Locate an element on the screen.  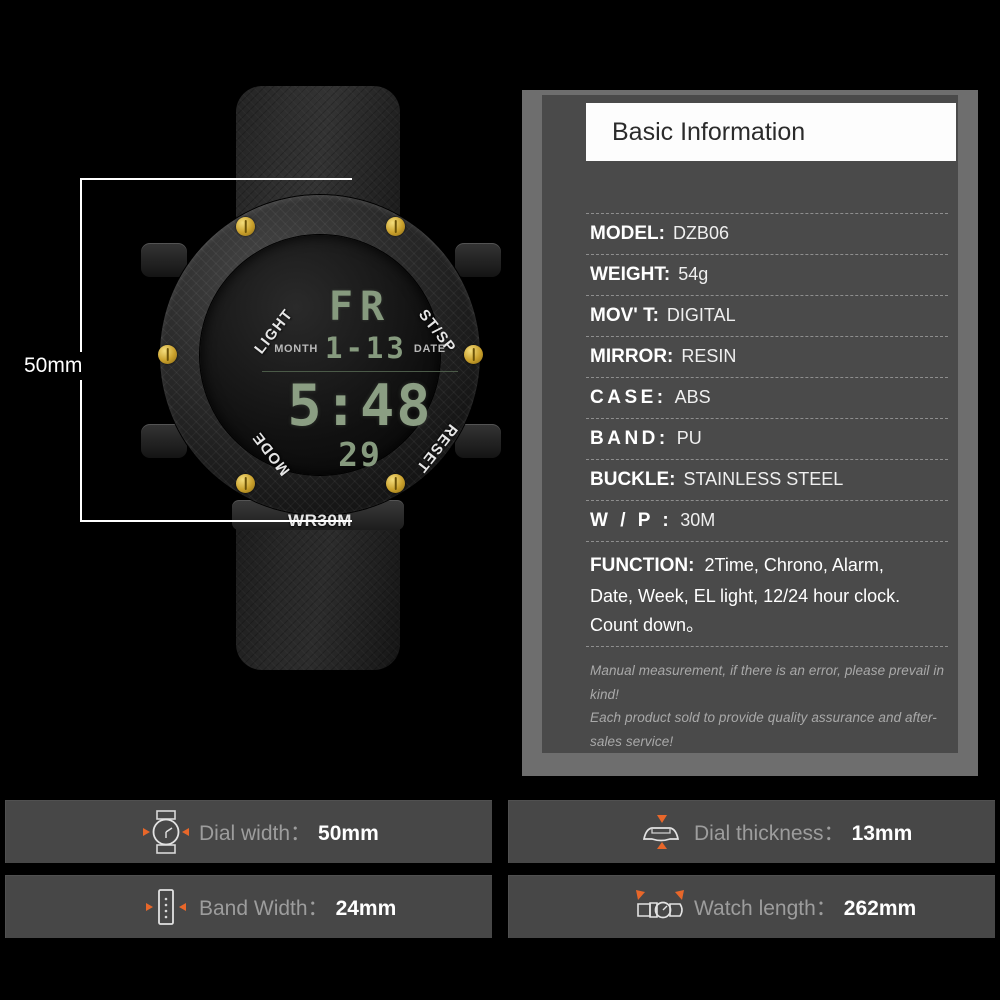
function-value-1: 2Time, Chrono, Alarm, is located at coordinates (794, 565).